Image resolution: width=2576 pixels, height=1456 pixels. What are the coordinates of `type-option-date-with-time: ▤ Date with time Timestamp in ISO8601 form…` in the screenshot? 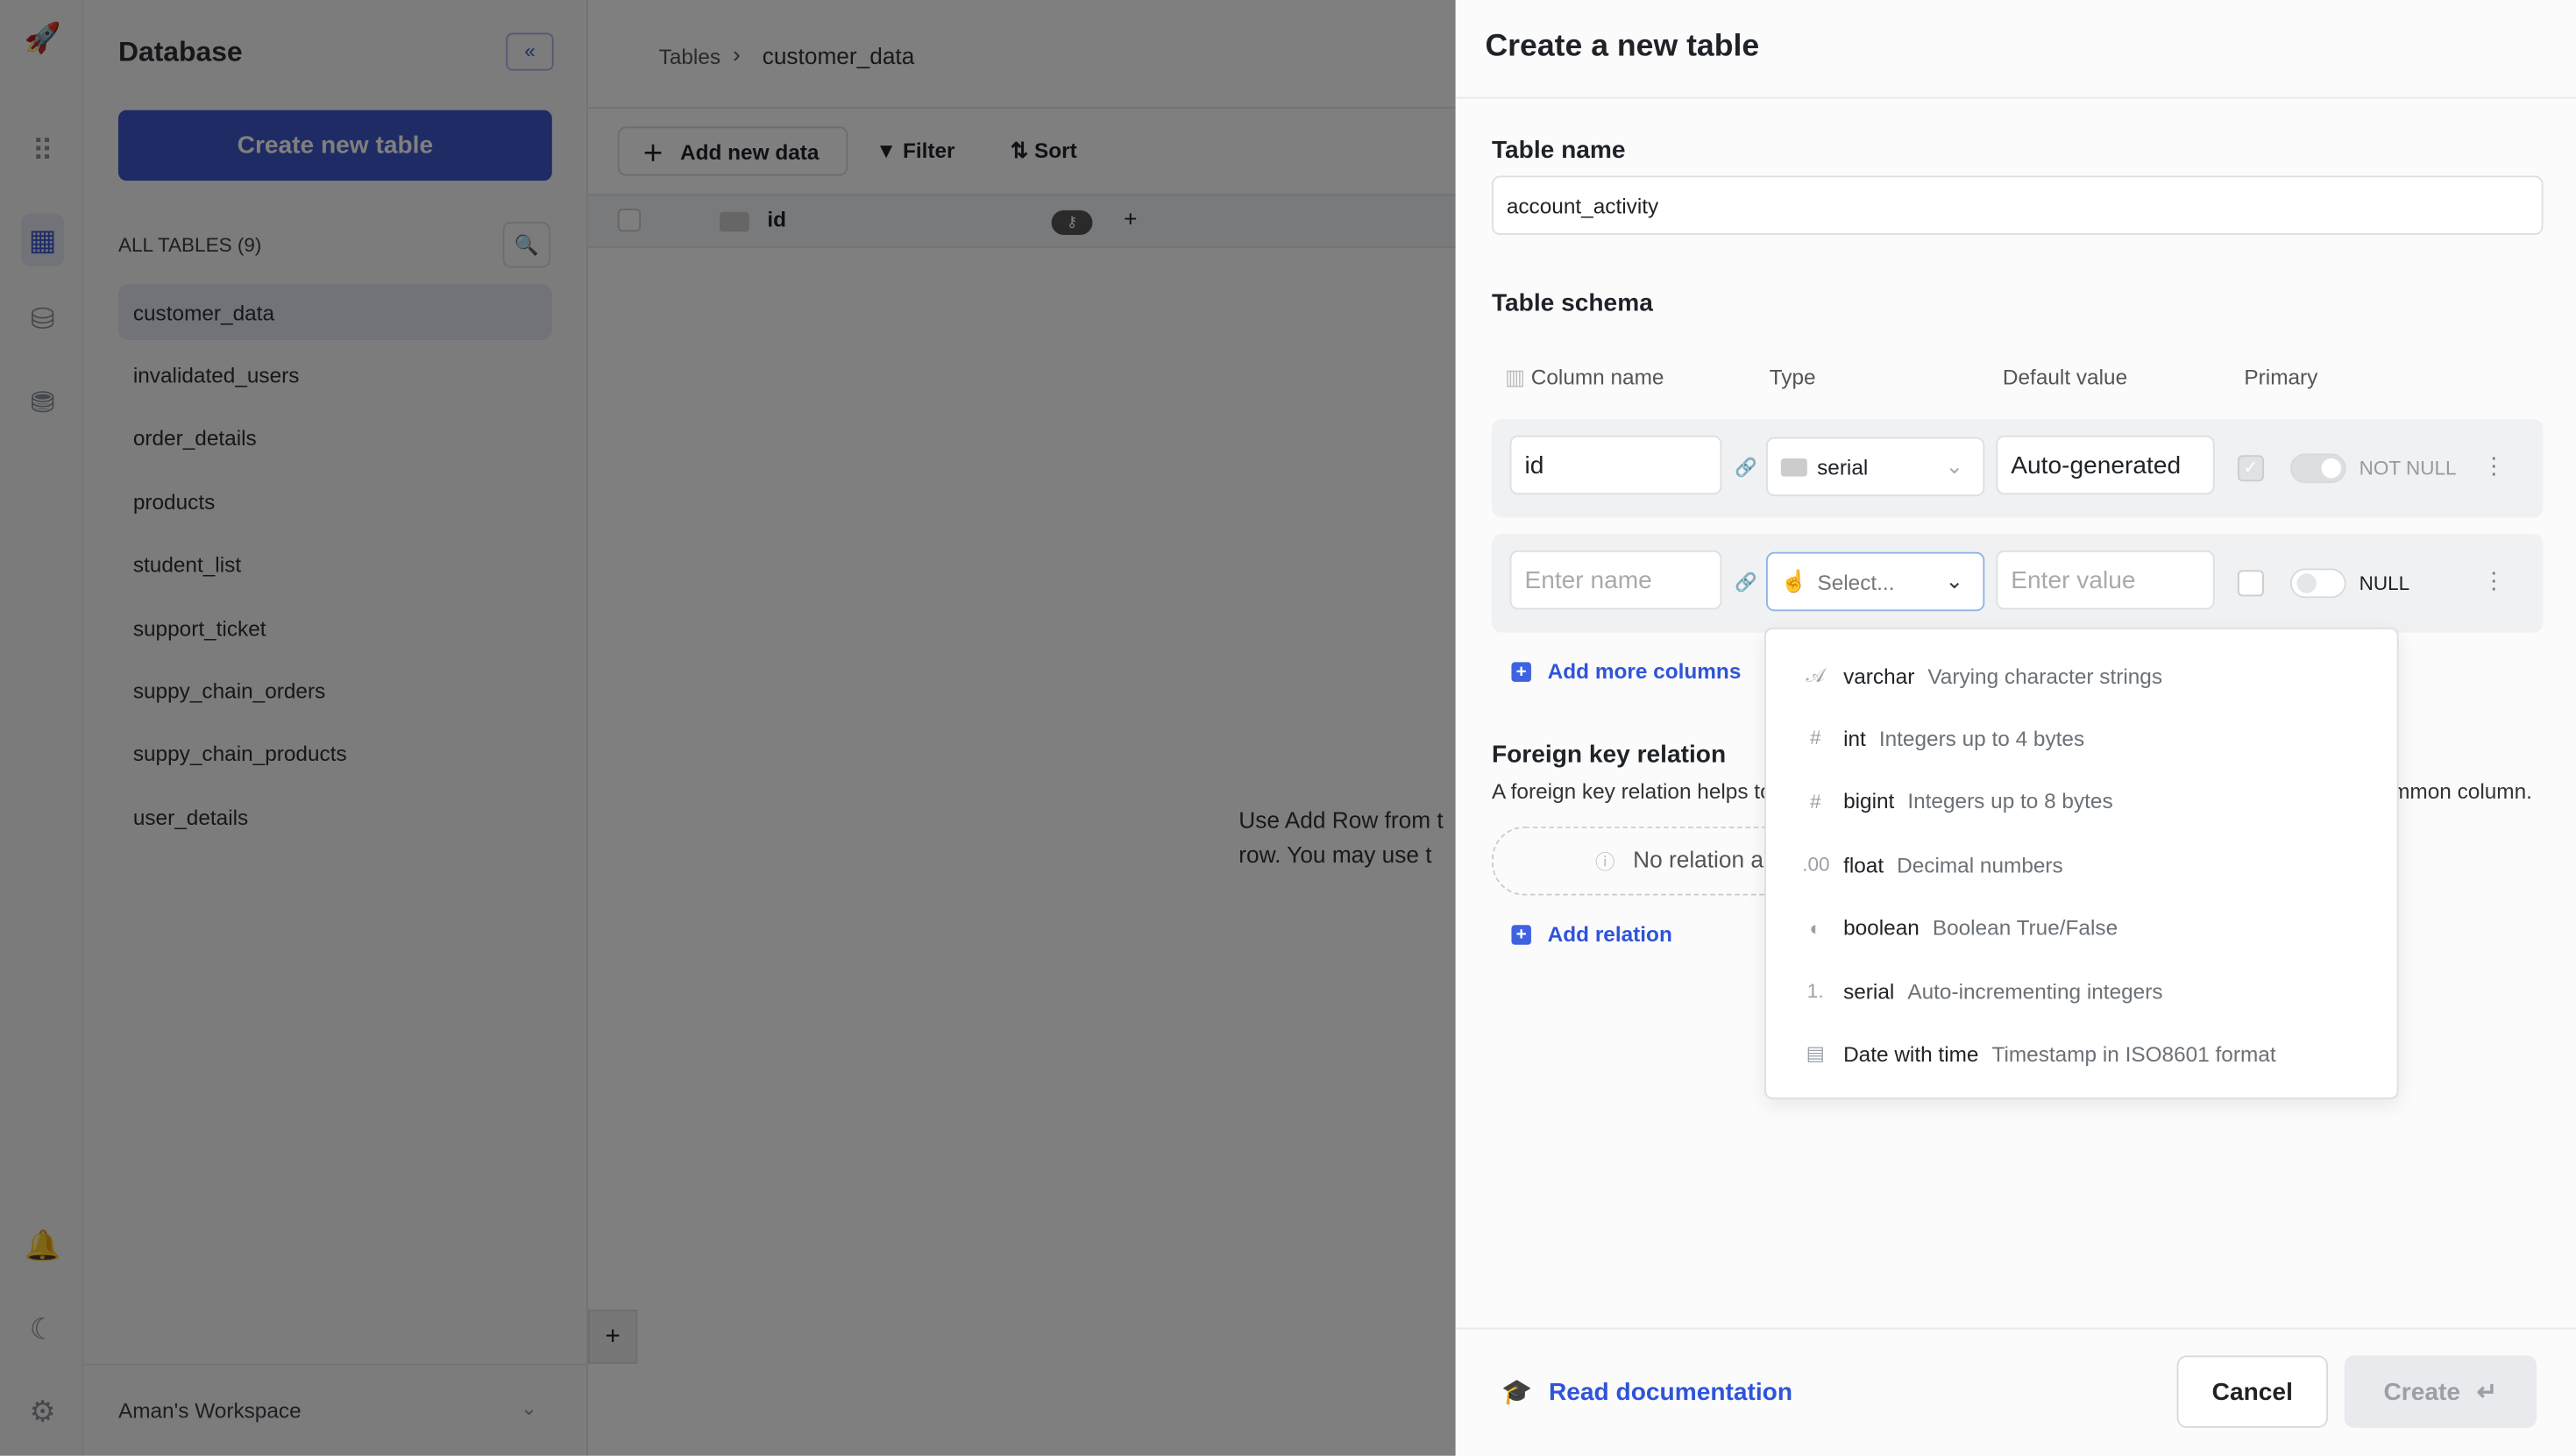 It's located at (2039, 1054).